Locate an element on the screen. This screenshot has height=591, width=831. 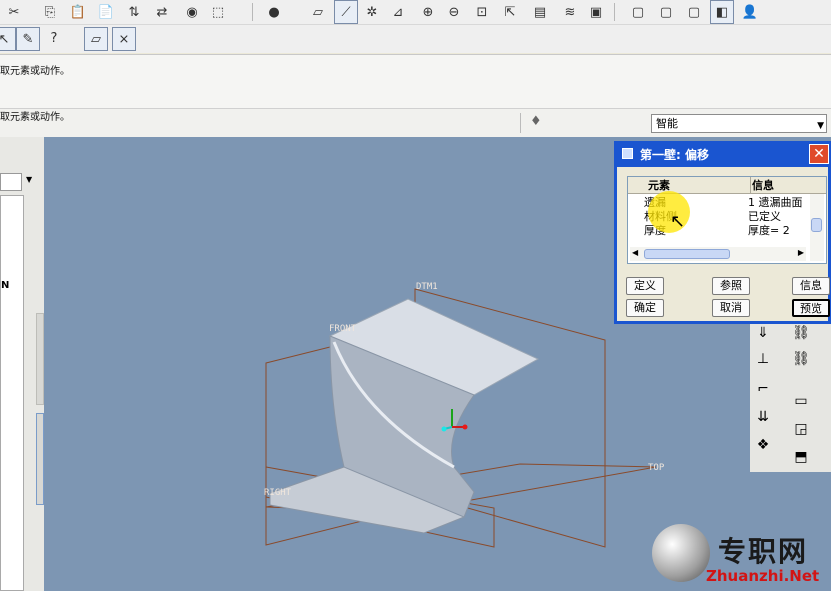
scroll-thumb is located at coordinates (687, 254).